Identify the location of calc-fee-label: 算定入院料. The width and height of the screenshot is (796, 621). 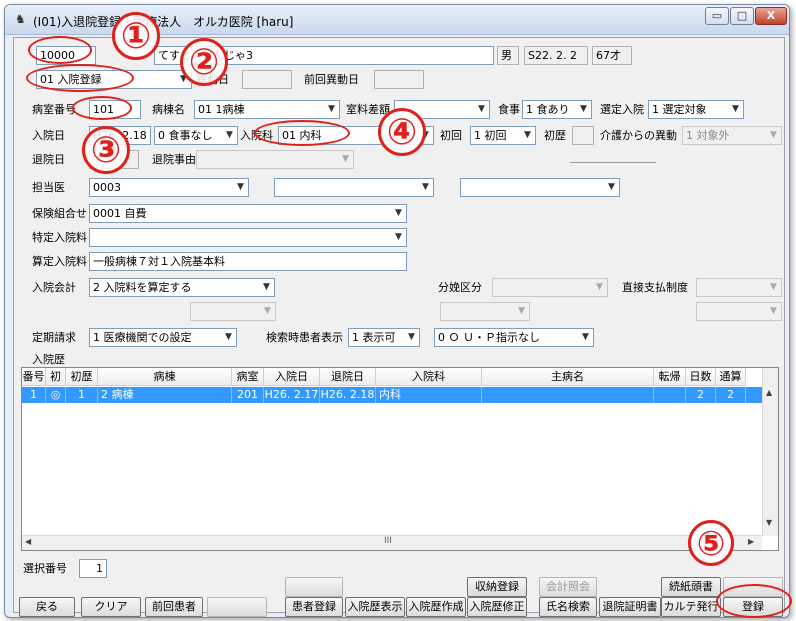
(59, 261).